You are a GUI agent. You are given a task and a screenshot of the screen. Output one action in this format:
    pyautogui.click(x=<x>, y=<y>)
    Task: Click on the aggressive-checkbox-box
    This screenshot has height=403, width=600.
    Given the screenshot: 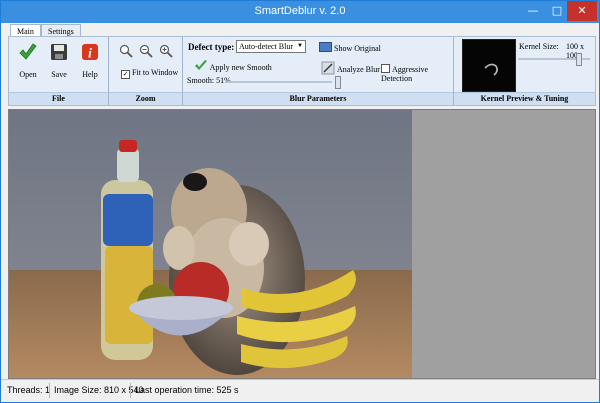 What is the action you would take?
    pyautogui.click(x=385, y=68)
    